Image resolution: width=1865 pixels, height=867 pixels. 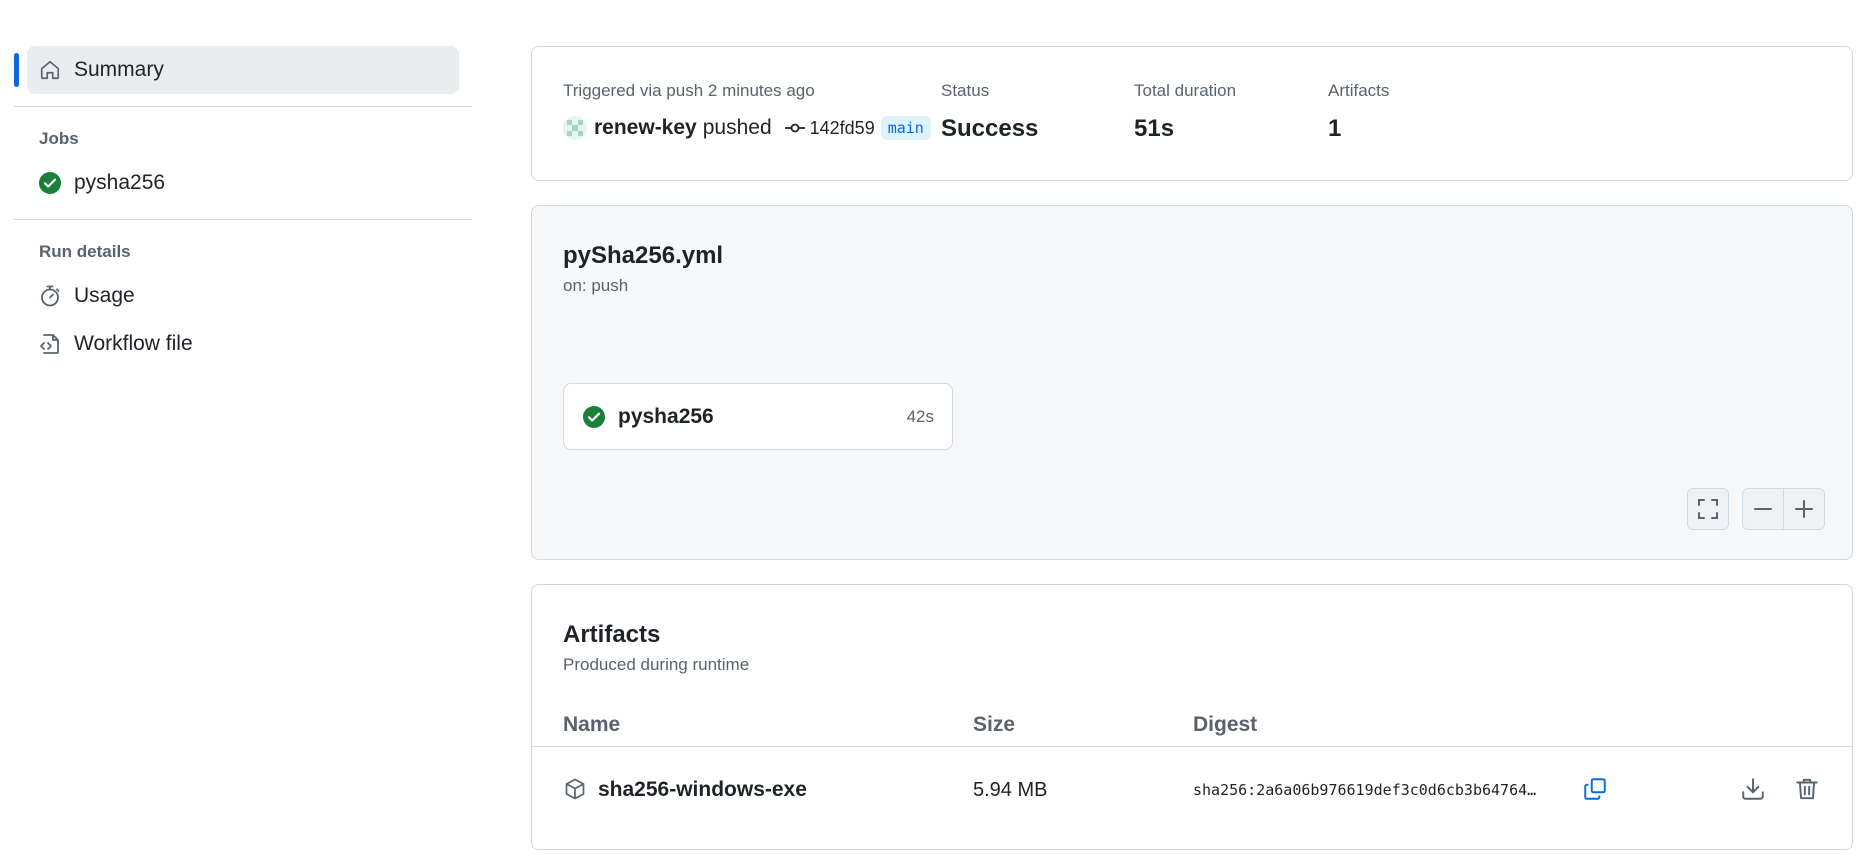 I want to click on download-icon, so click(x=1753, y=789).